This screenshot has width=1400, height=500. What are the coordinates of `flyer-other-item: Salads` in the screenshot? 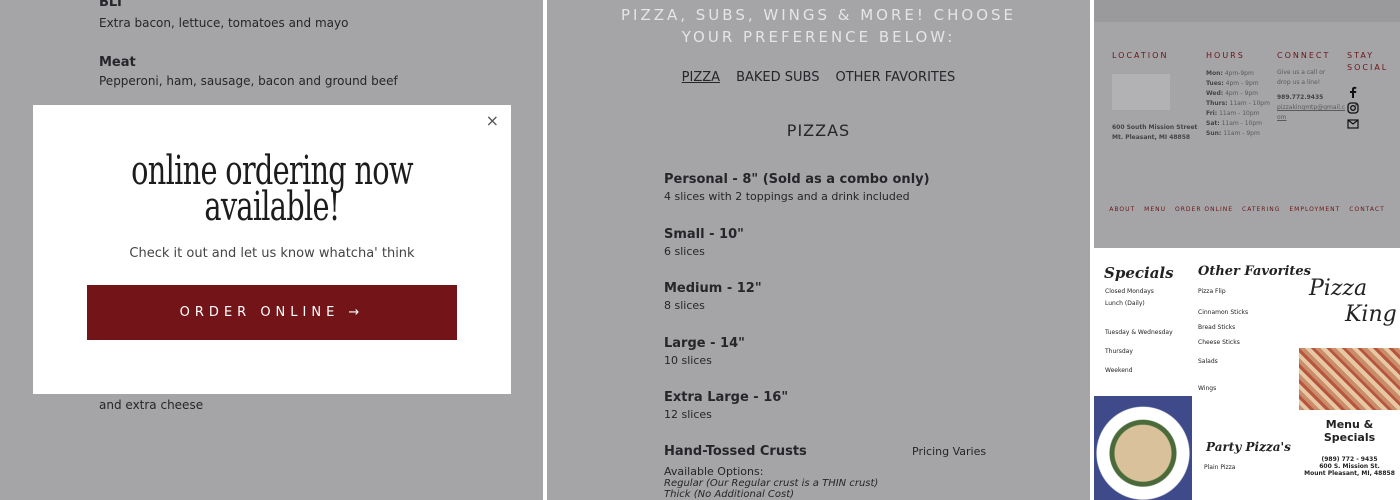 It's located at (1208, 361).